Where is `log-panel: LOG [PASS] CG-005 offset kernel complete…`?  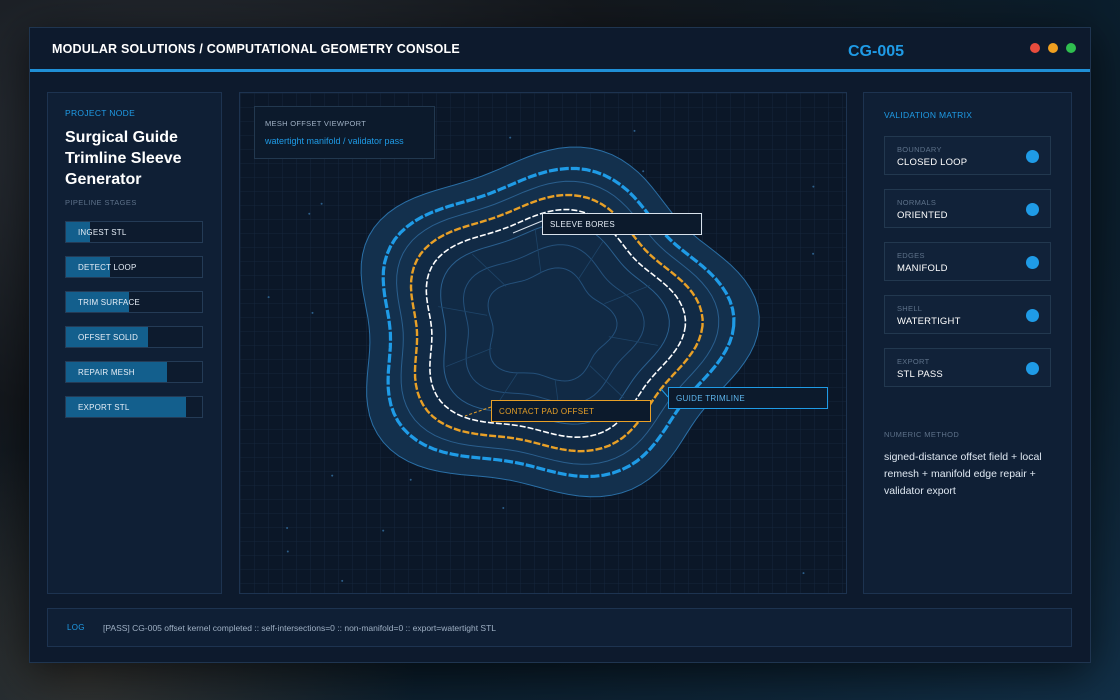
log-panel: LOG [PASS] CG-005 offset kernel complete… is located at coordinates (559, 627).